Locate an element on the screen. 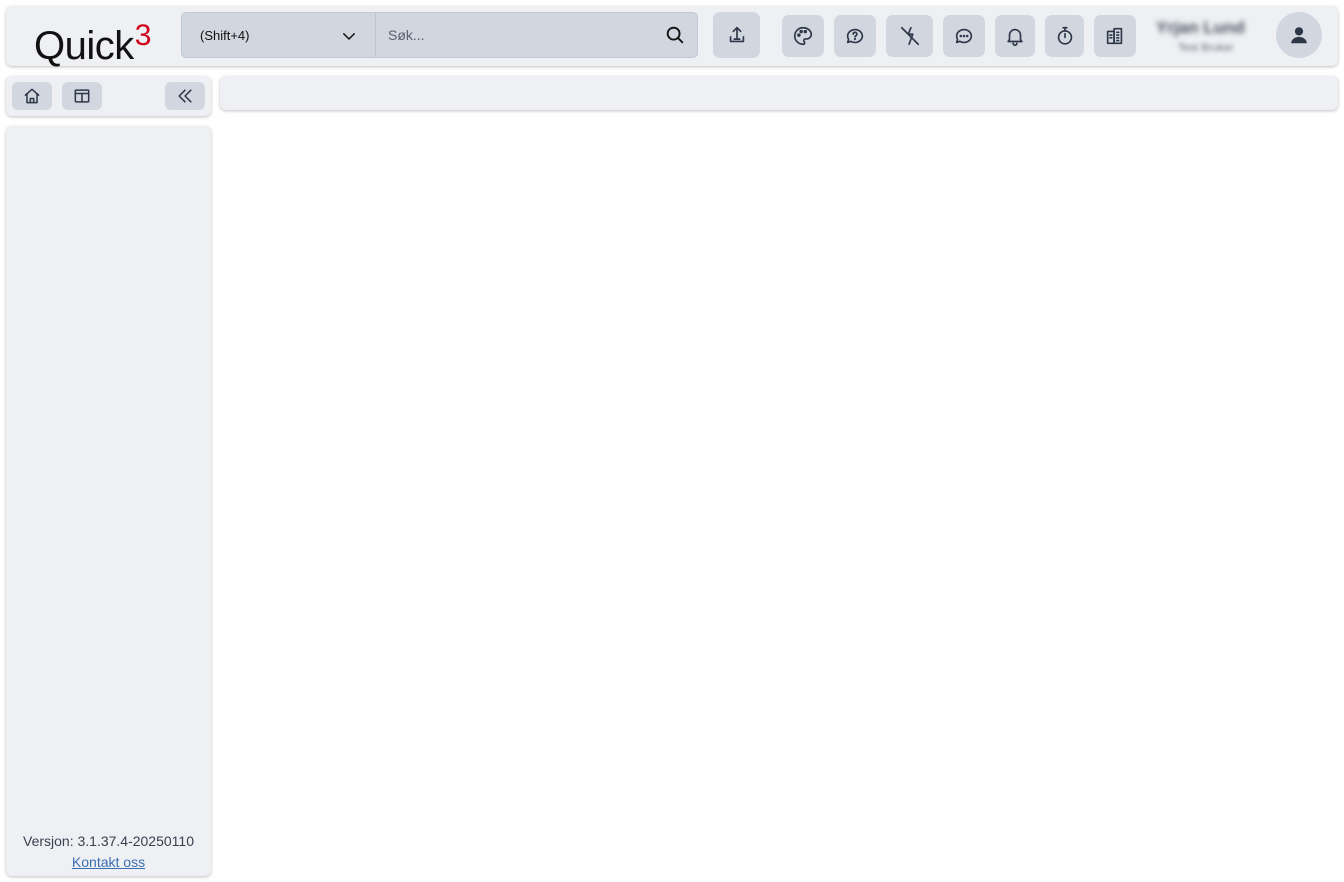 Image resolution: width=1344 pixels, height=882 pixels. search-scope-dropdown: (Shift+4) is located at coordinates (279, 35).